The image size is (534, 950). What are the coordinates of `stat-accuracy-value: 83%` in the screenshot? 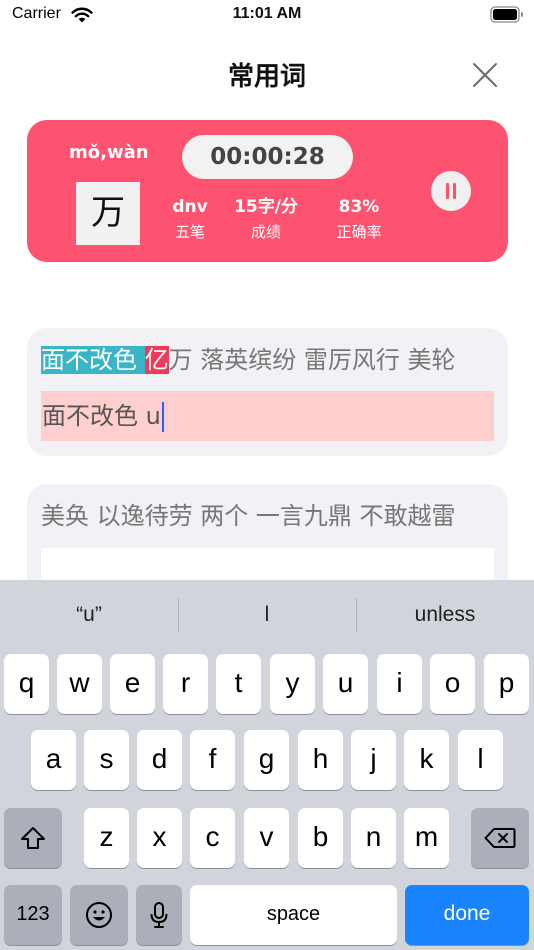 It's located at (359, 207).